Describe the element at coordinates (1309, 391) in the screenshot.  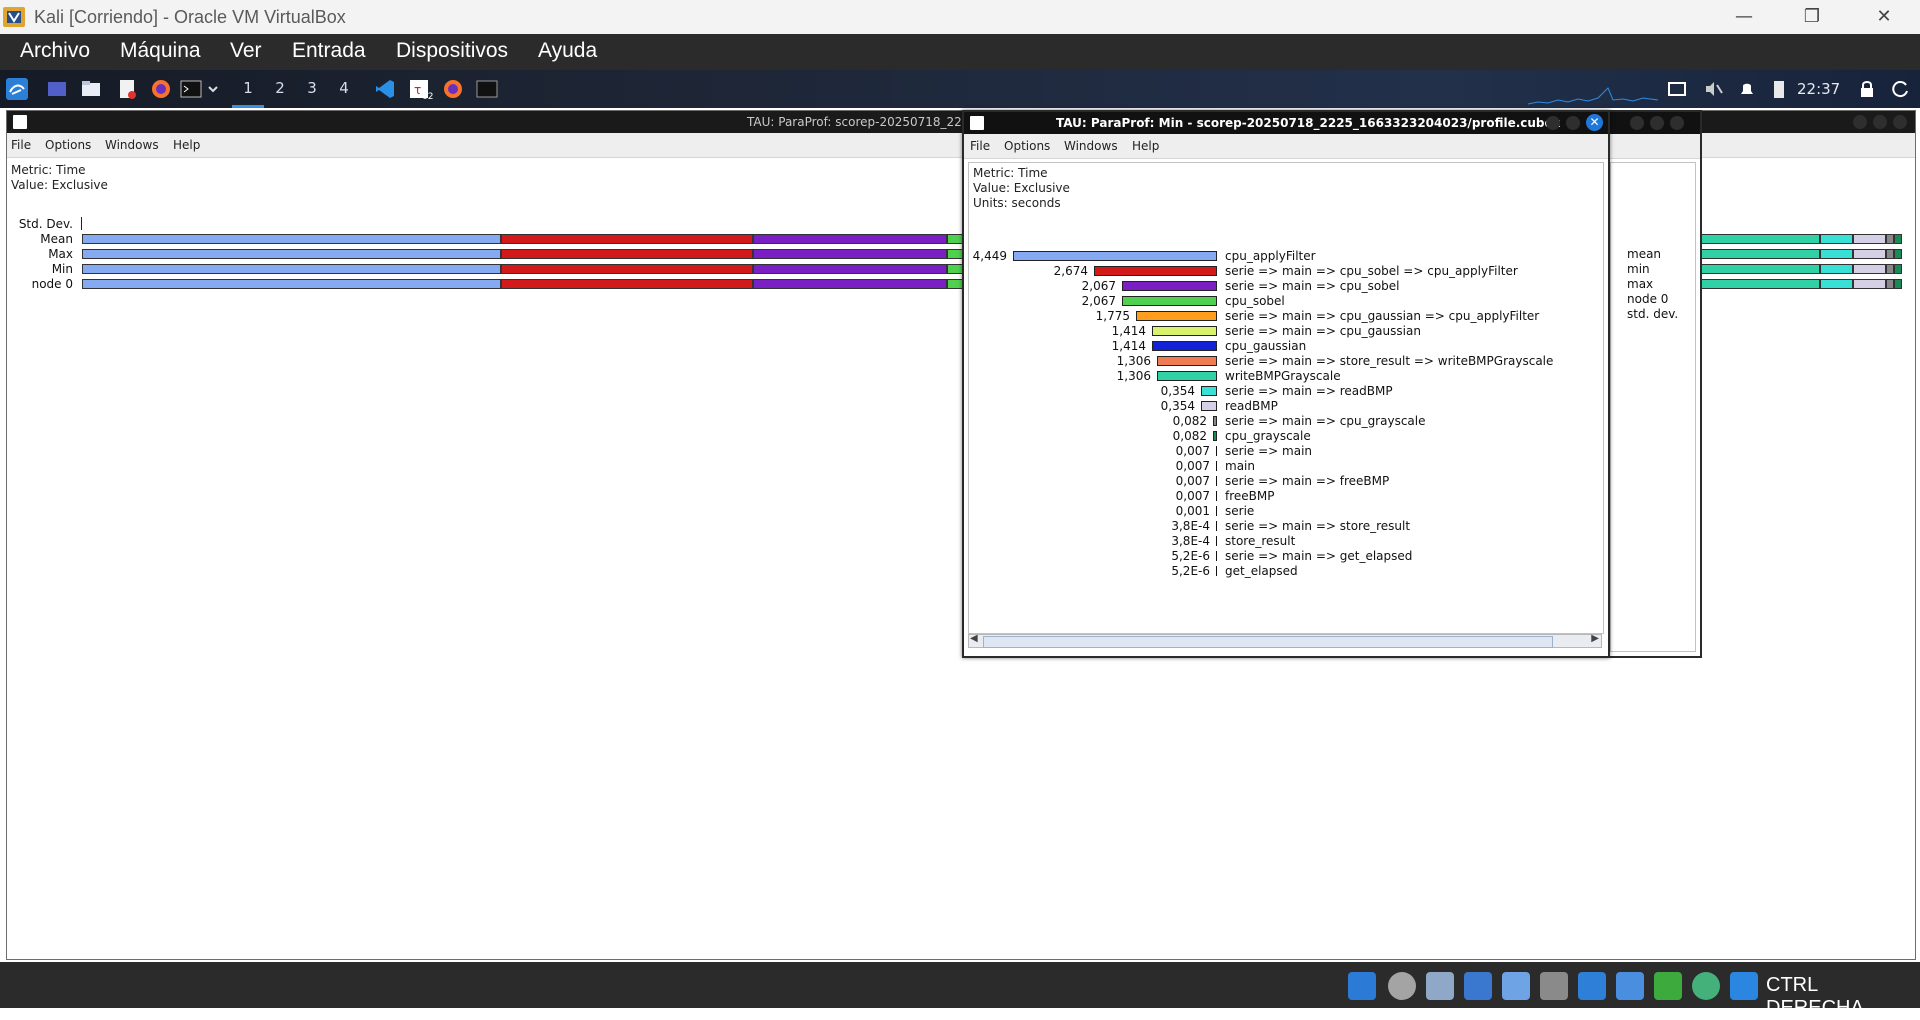
I see `function-name: serie => main => readBMP` at that location.